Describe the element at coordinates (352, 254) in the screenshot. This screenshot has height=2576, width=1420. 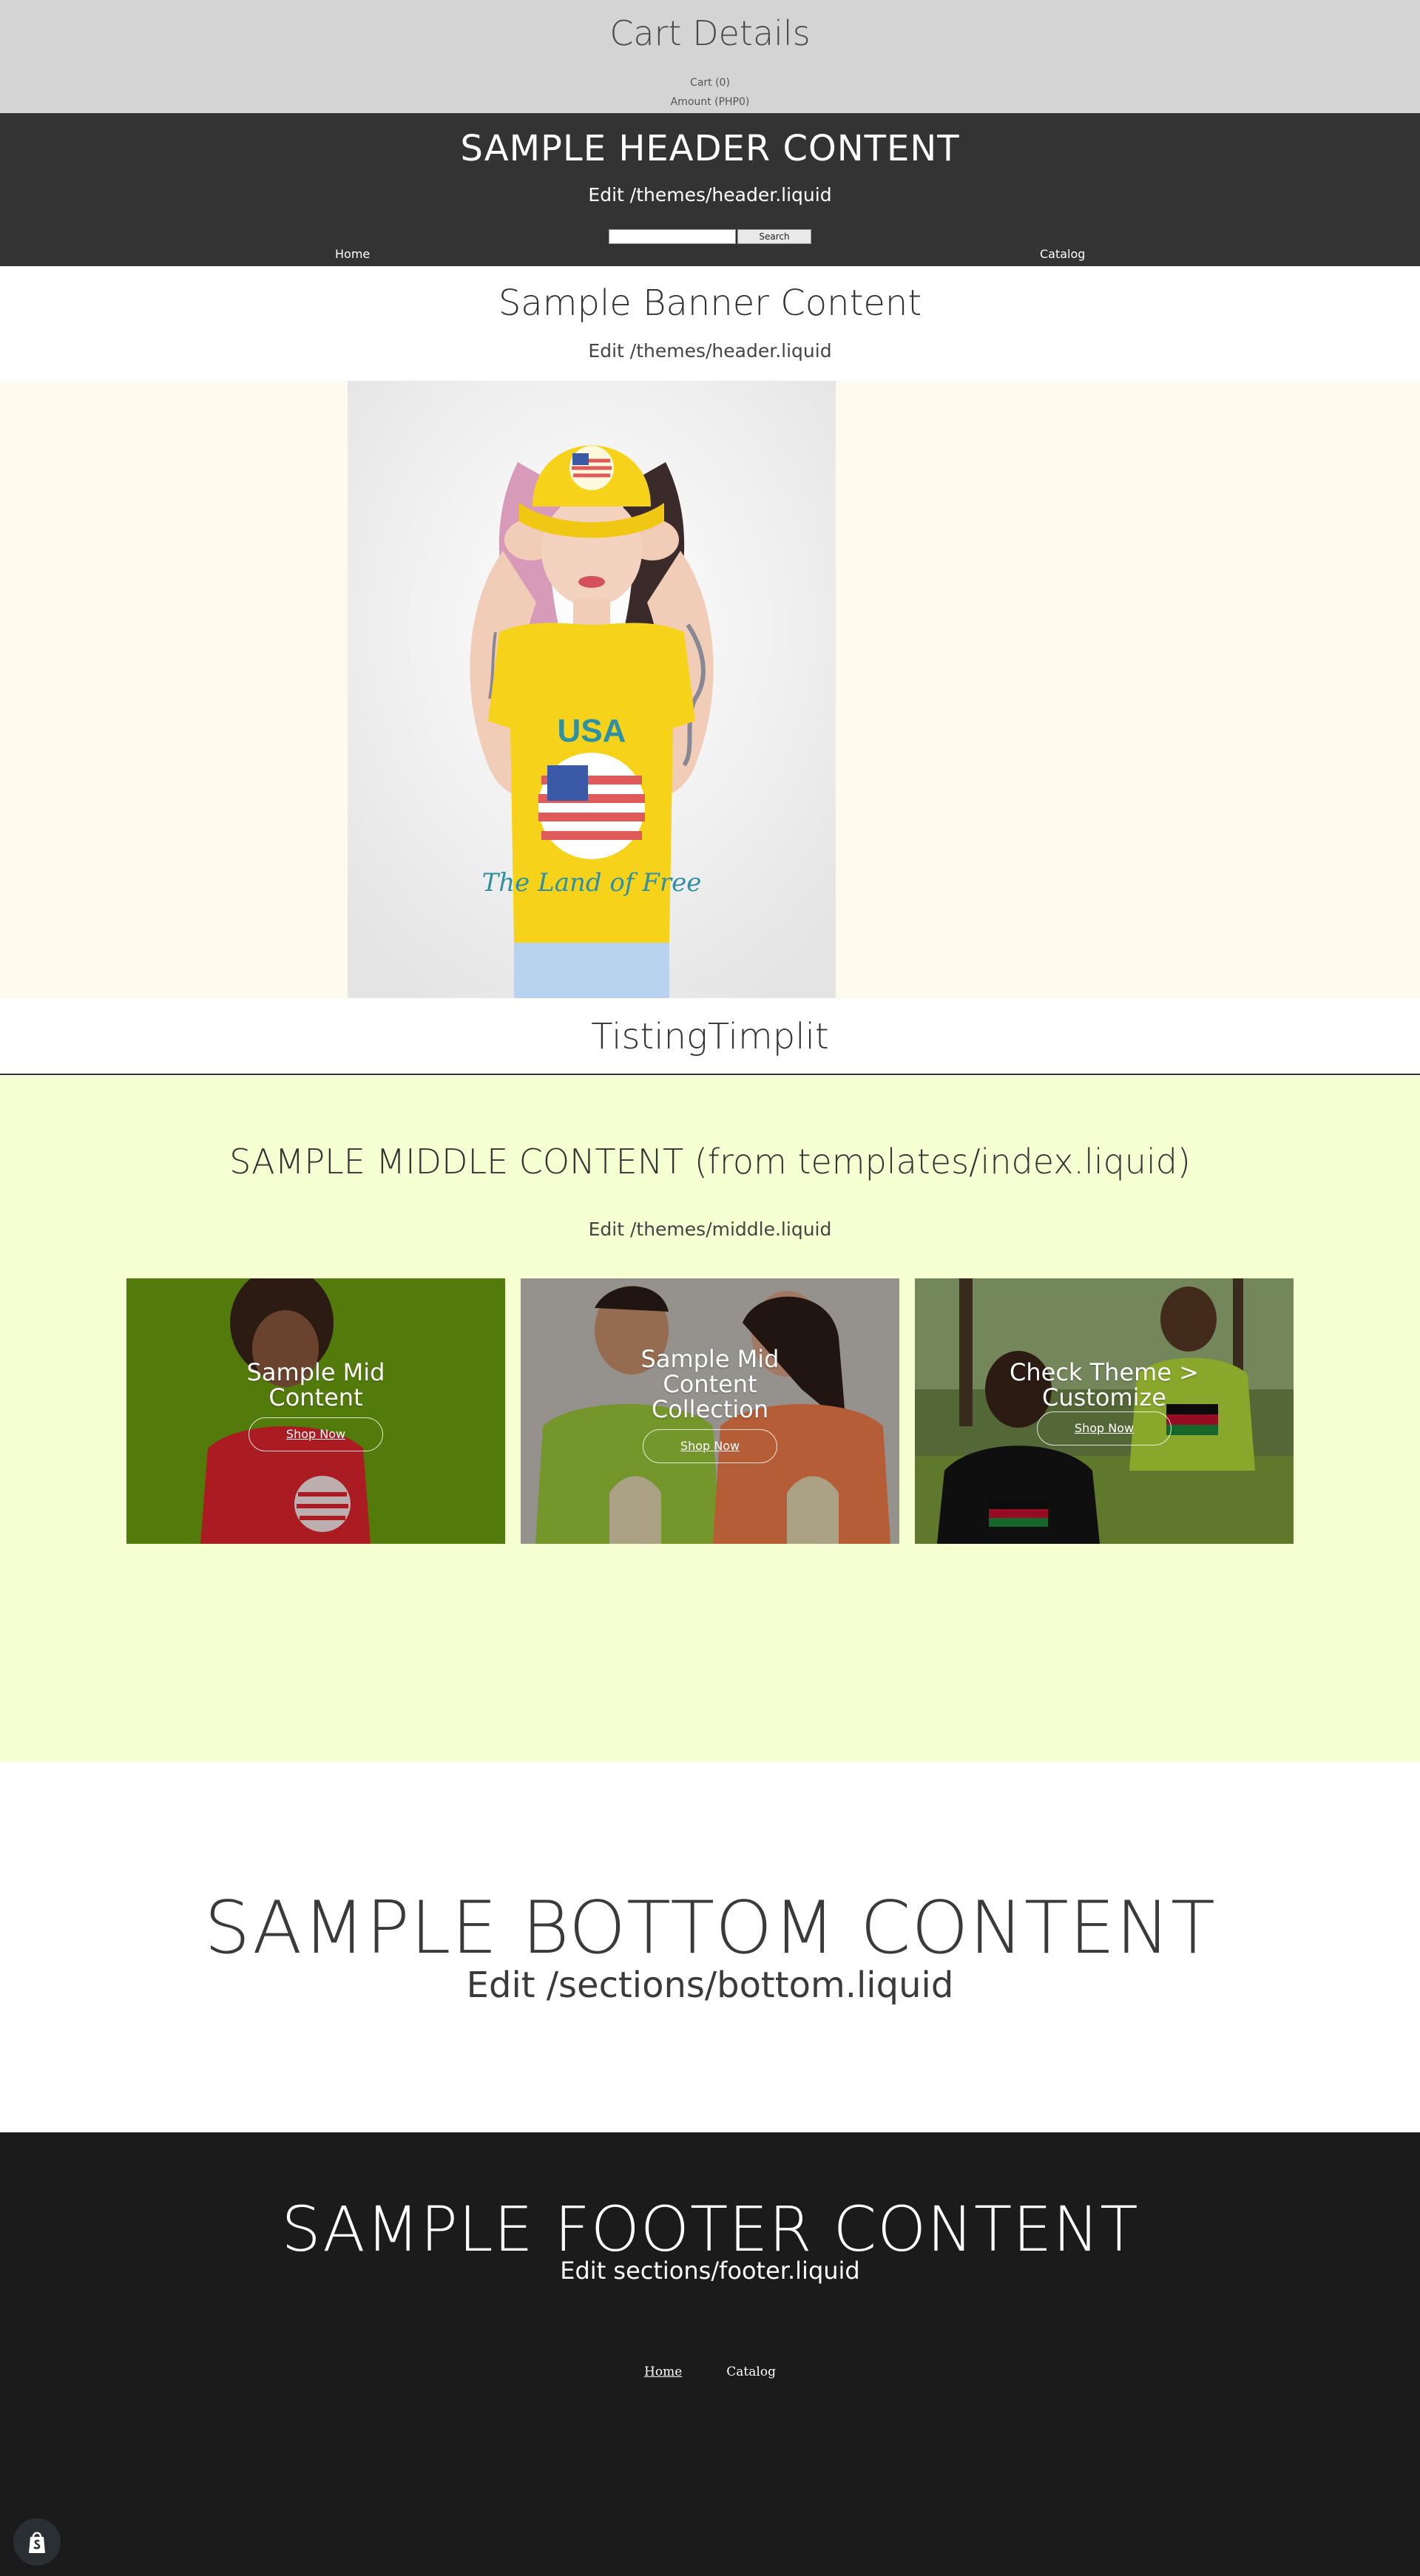
I see `nav-home-link: Home` at that location.